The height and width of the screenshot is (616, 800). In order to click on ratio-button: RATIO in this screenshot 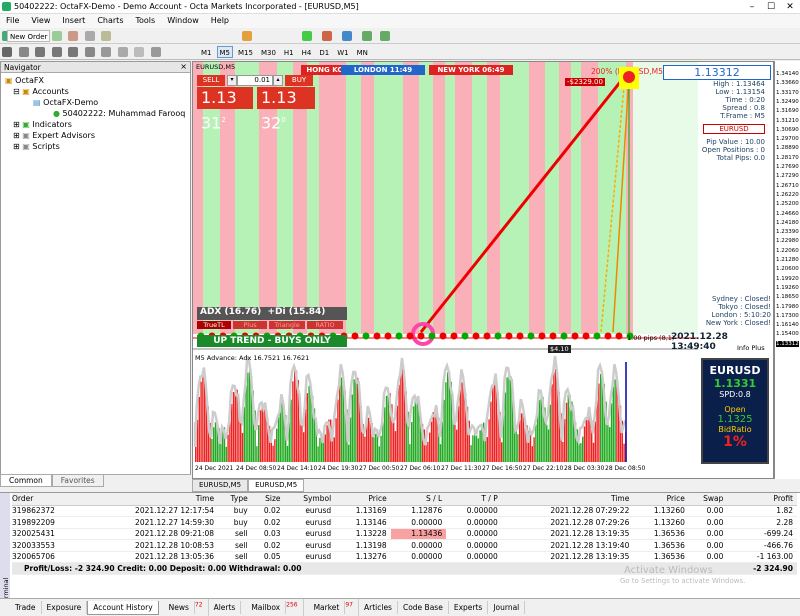, I will do `click(325, 325)`.